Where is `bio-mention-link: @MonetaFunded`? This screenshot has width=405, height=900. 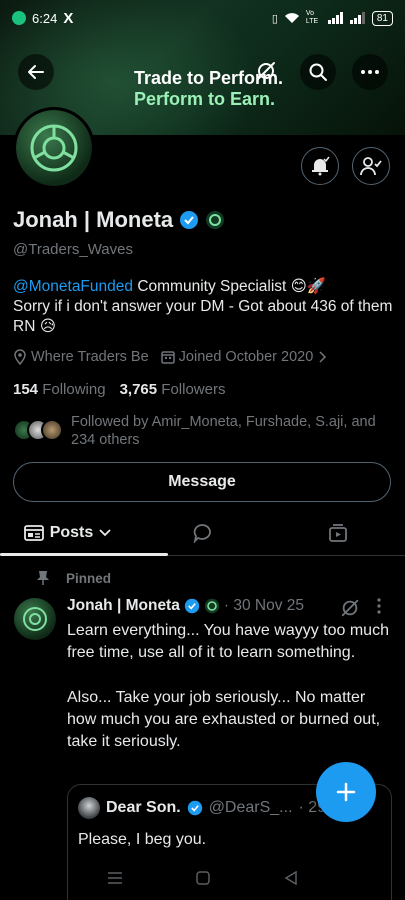
bio-mention-link: @MonetaFunded is located at coordinates (73, 286).